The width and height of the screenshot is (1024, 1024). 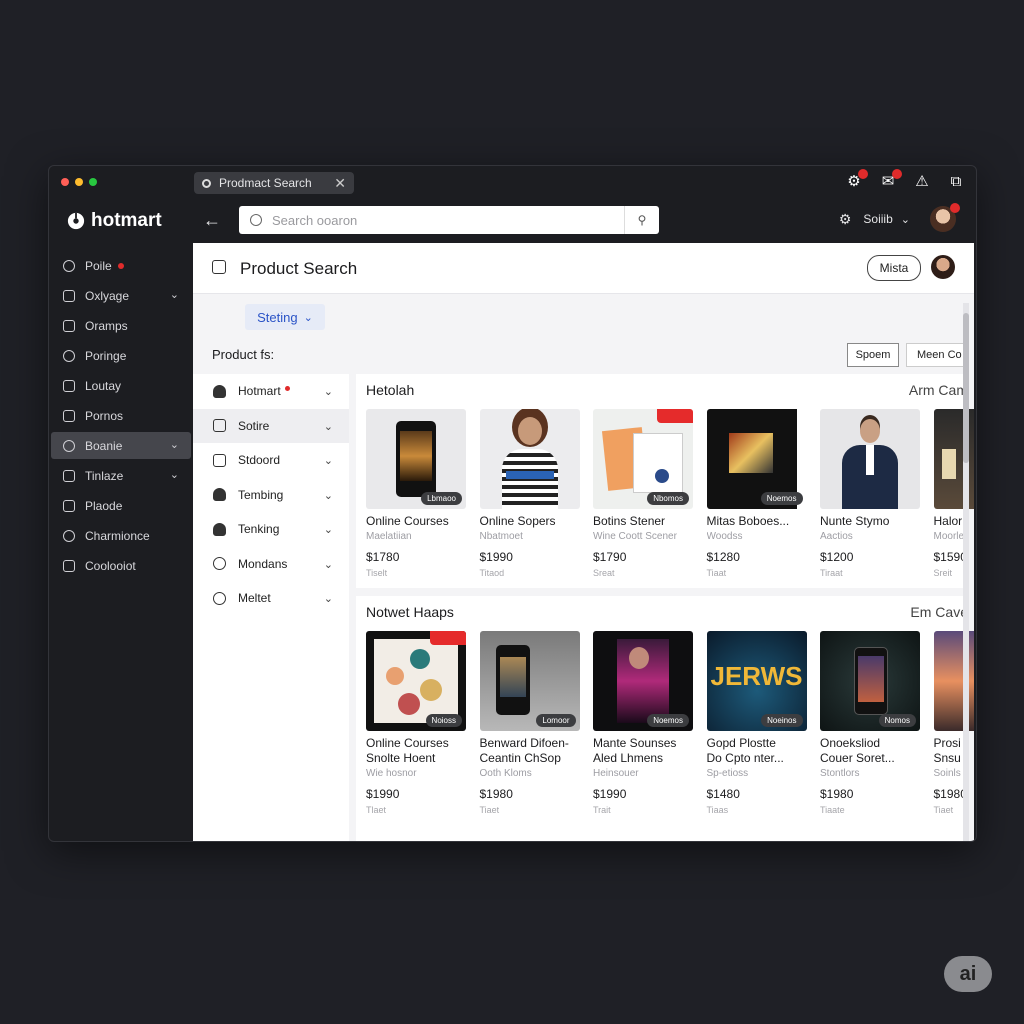 What do you see at coordinates (271, 425) in the screenshot?
I see `filter-item: Sotire ⌄` at bounding box center [271, 425].